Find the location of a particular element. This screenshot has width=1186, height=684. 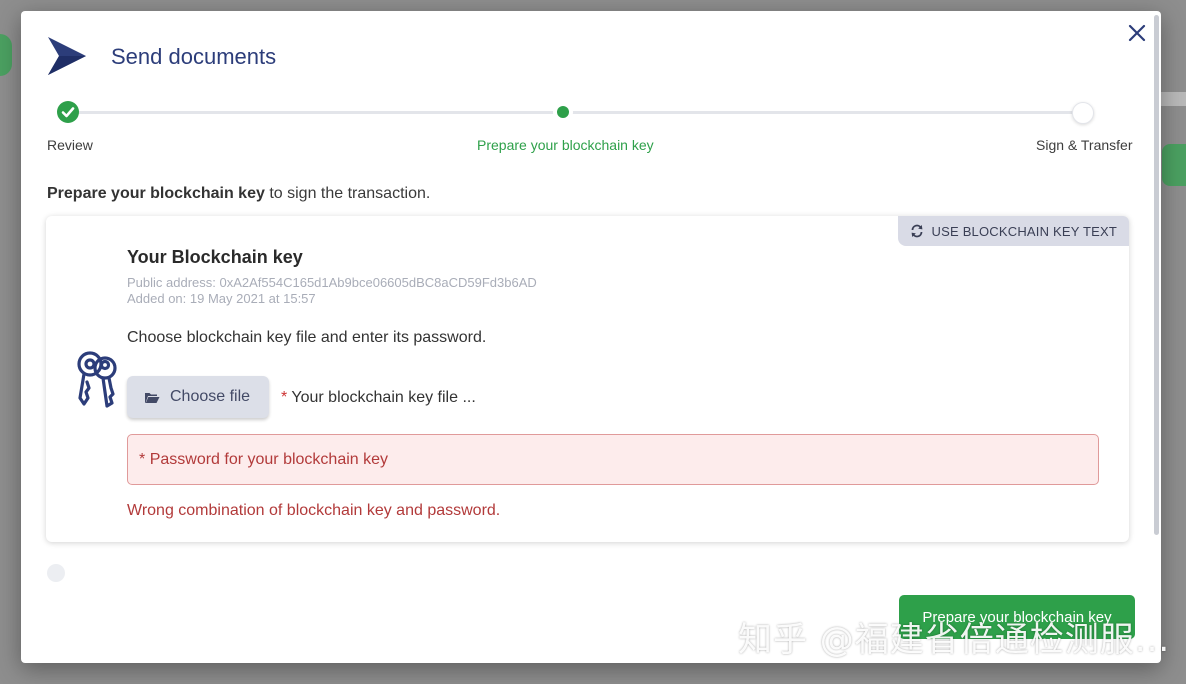

refresh-icon is located at coordinates (916, 231).